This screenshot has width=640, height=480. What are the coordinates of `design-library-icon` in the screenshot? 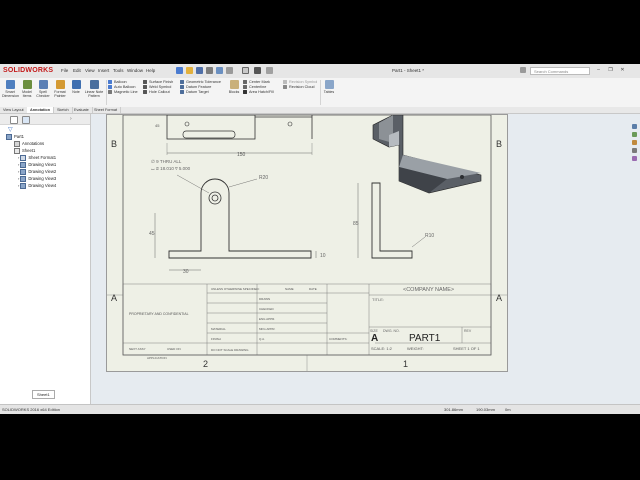 It's located at (634, 158).